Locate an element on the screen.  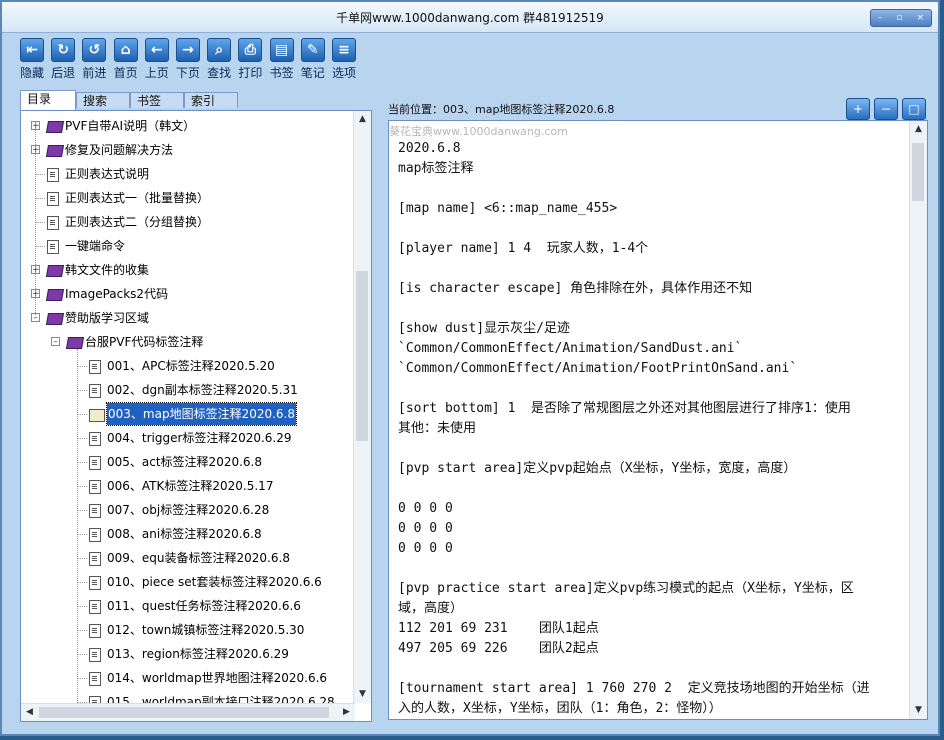
tree-item: 012、town城镇标签注释2020.5.30 is located at coordinates (186, 630).